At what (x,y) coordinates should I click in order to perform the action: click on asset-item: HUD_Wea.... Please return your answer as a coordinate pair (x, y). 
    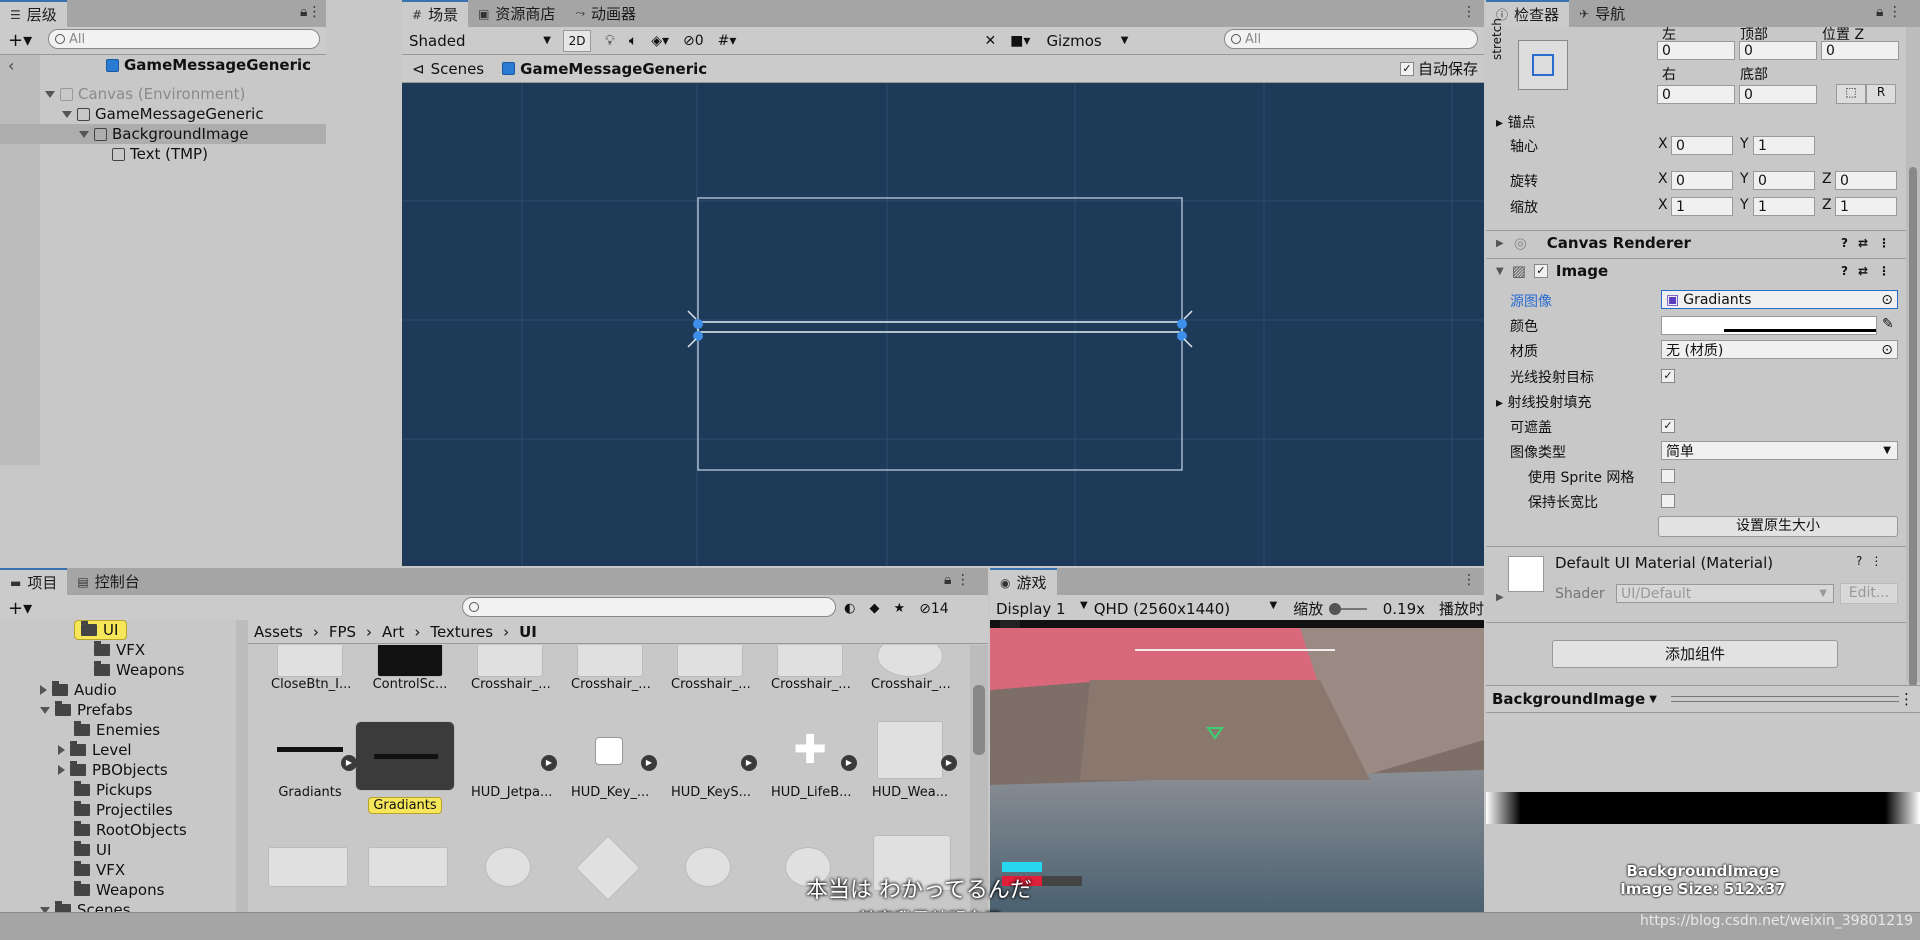
    Looking at the image, I should click on (910, 760).